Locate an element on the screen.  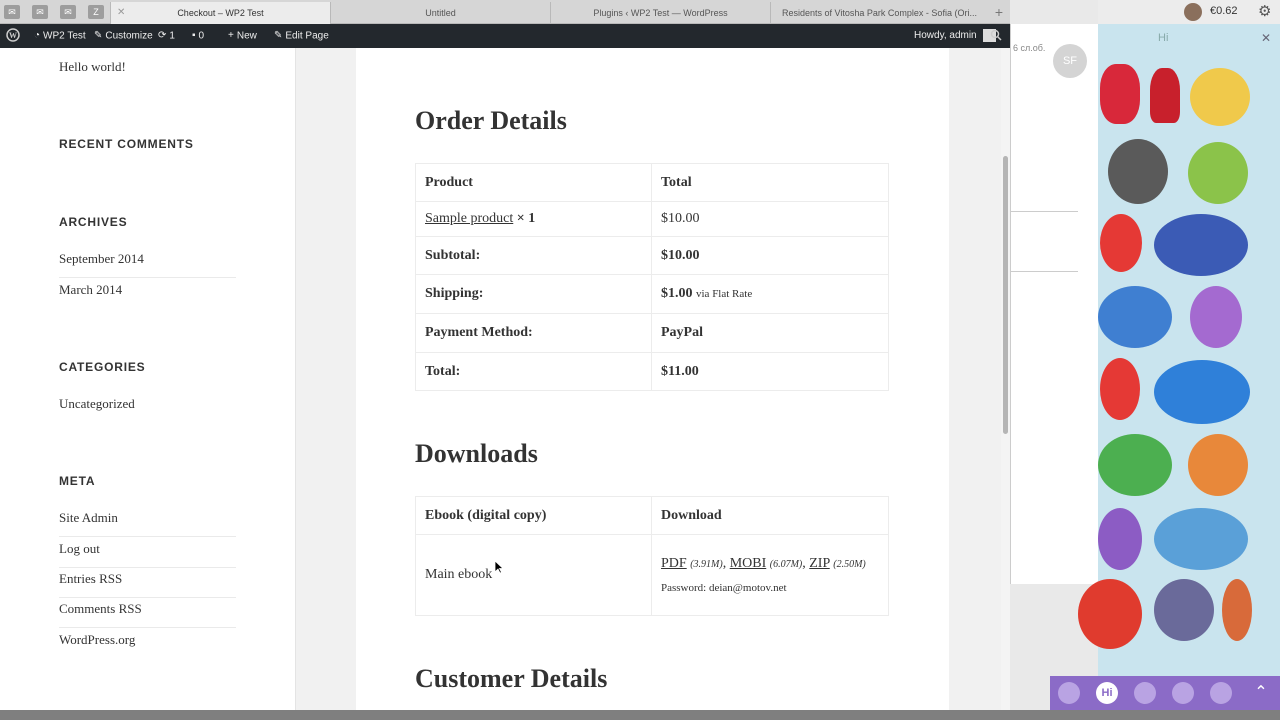
balance-label: €0.62 is located at coordinates (1224, 11).